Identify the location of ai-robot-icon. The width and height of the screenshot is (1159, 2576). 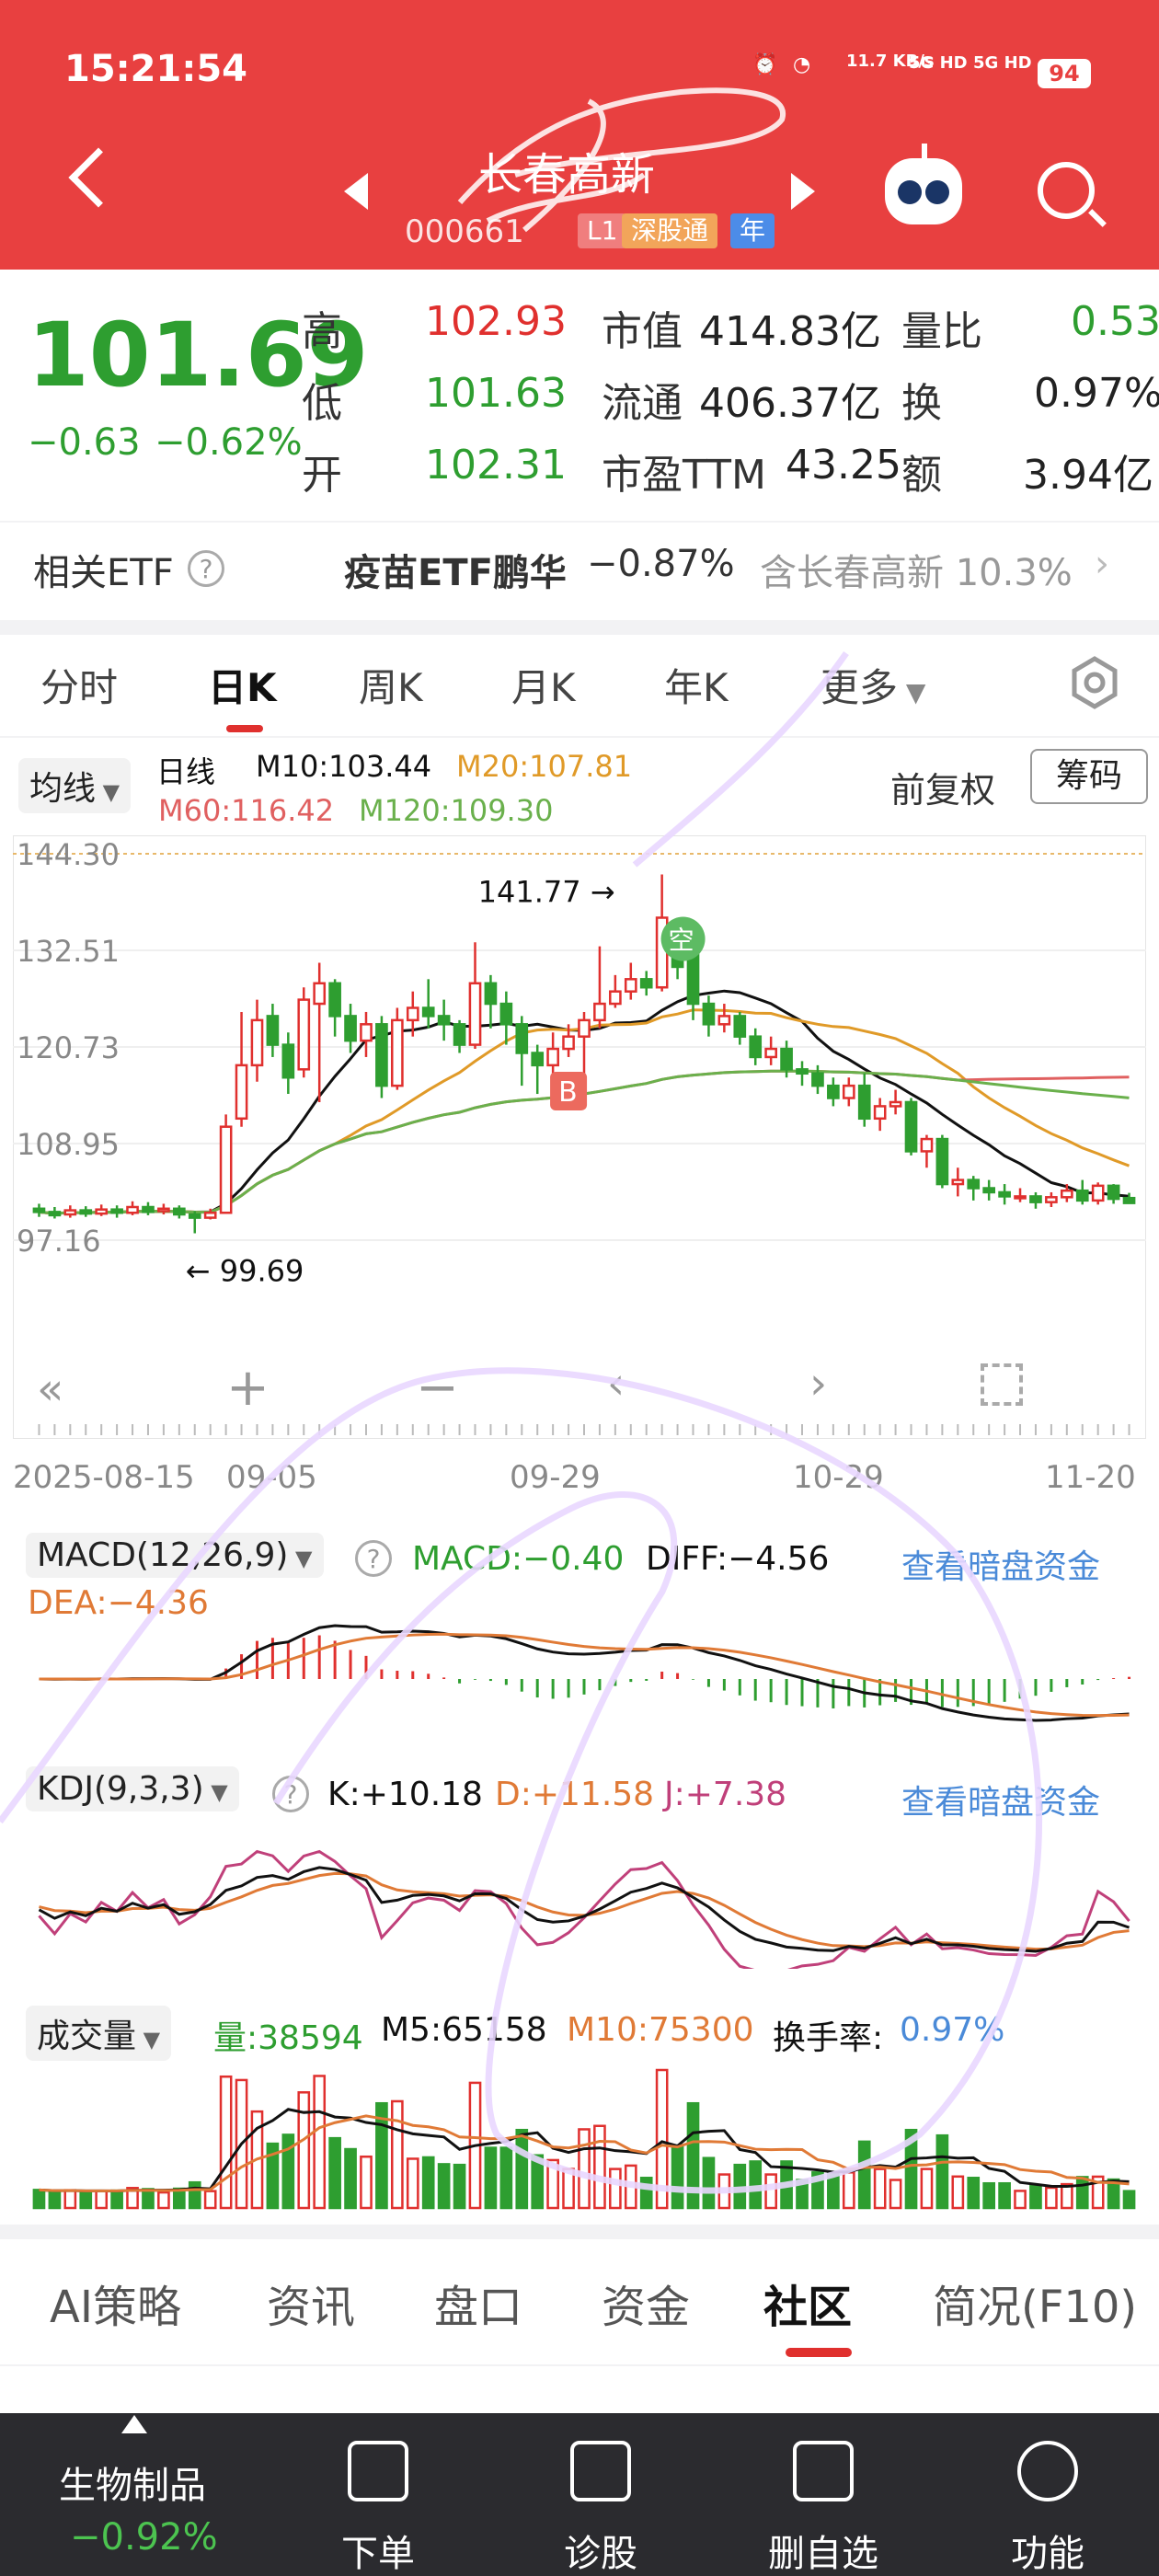
(923, 184).